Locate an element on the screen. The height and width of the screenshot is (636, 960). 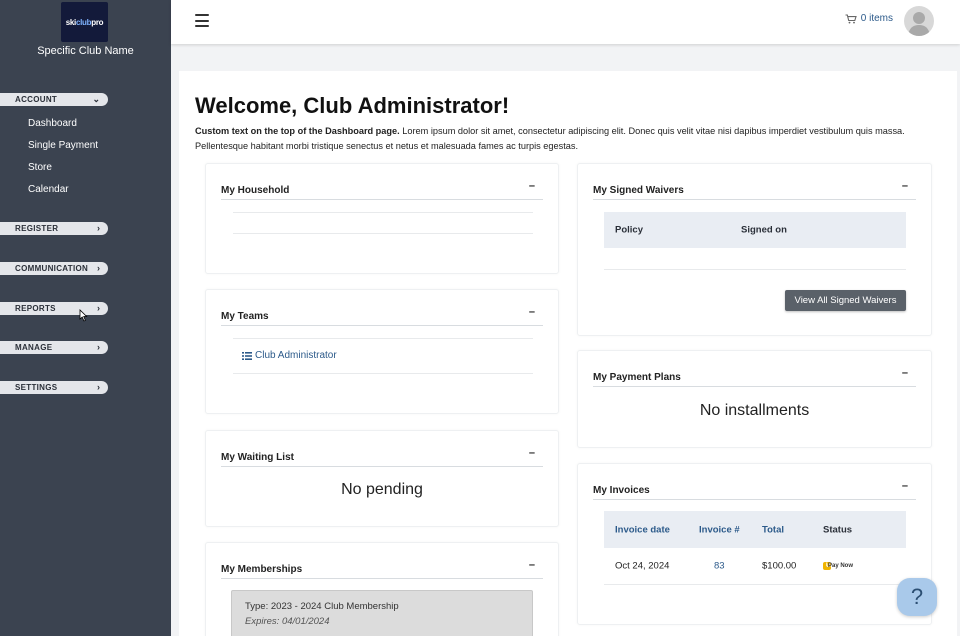
column-policy: Policy is located at coordinates (629, 230).